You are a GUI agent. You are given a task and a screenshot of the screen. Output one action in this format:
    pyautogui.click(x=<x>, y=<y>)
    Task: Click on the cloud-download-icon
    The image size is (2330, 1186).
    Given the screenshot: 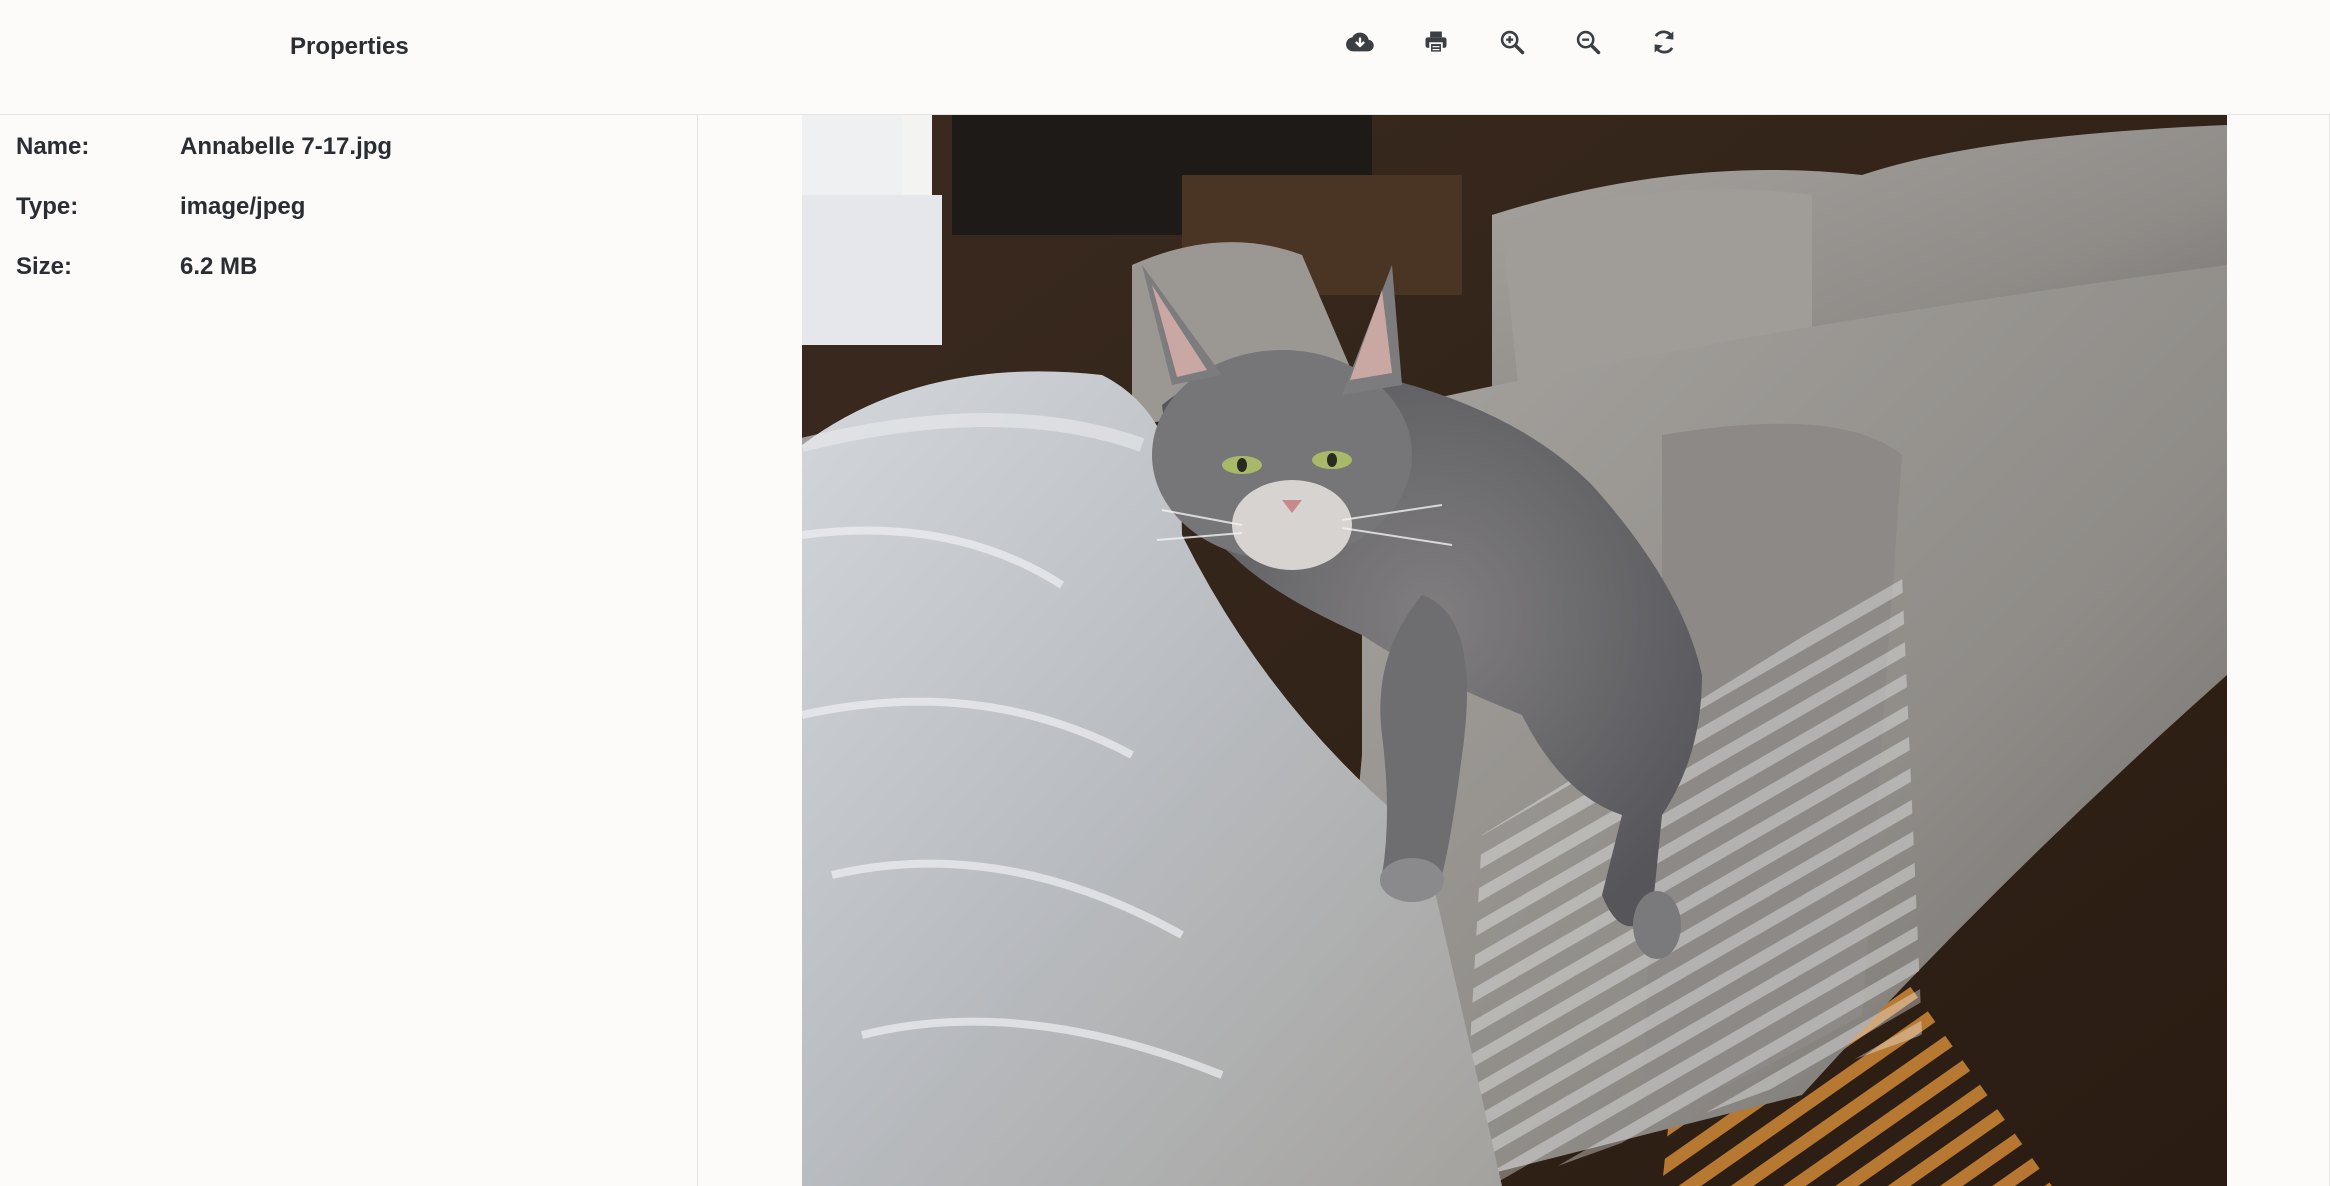 What is the action you would take?
    pyautogui.click(x=1360, y=42)
    